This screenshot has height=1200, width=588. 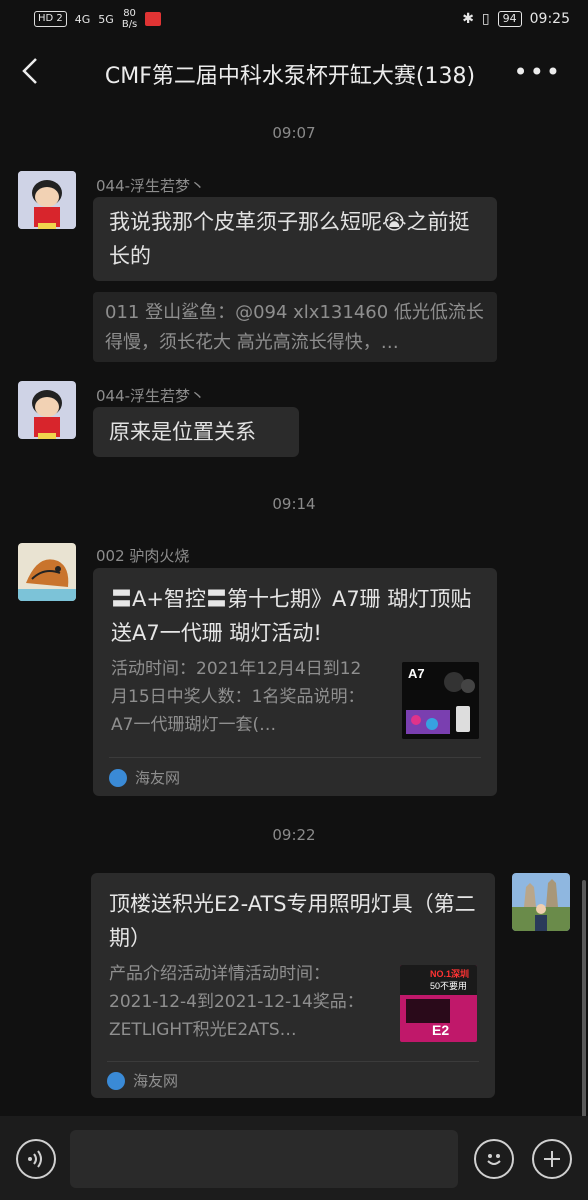 I want to click on network-speed: 80 B/s, so click(x=129, y=19).